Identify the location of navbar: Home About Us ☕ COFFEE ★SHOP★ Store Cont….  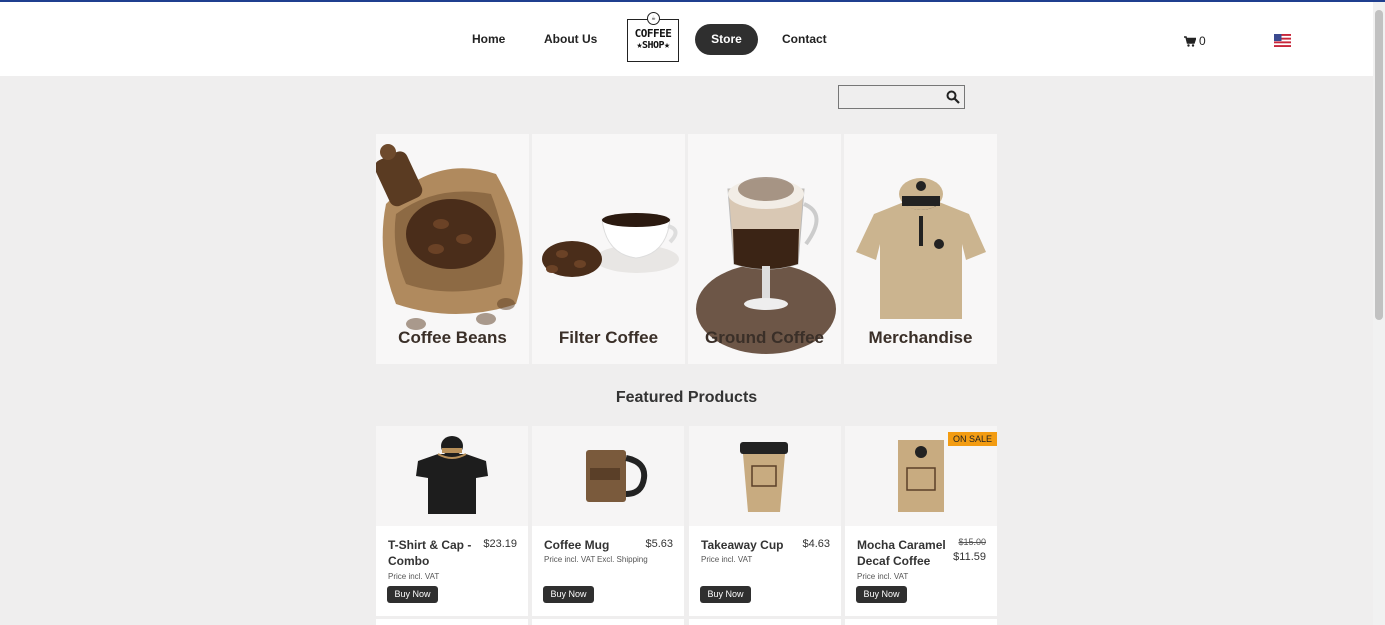
(686, 39).